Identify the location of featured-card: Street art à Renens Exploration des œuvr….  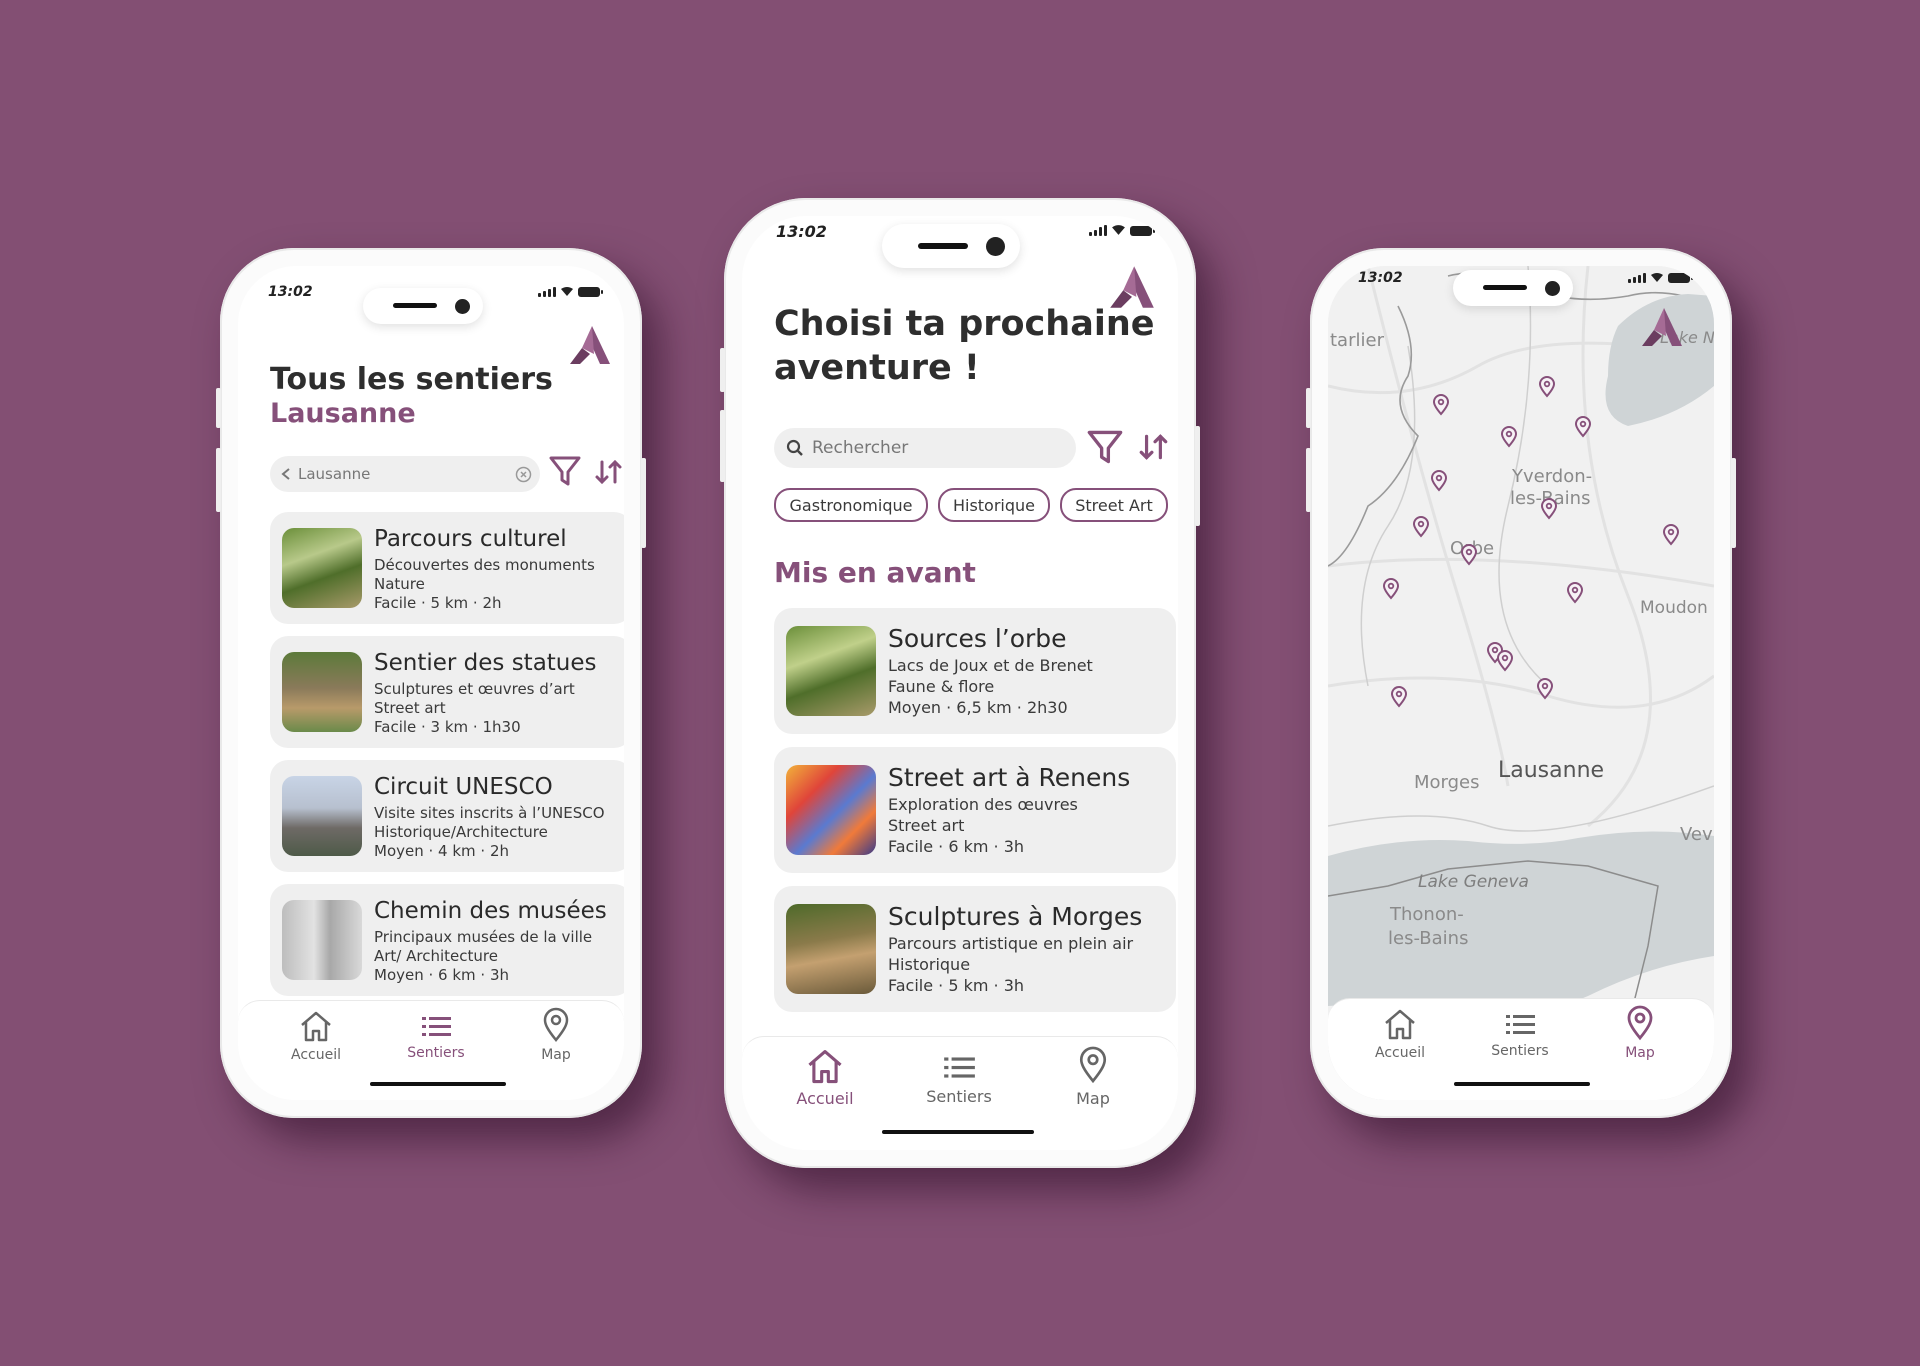
(975, 810).